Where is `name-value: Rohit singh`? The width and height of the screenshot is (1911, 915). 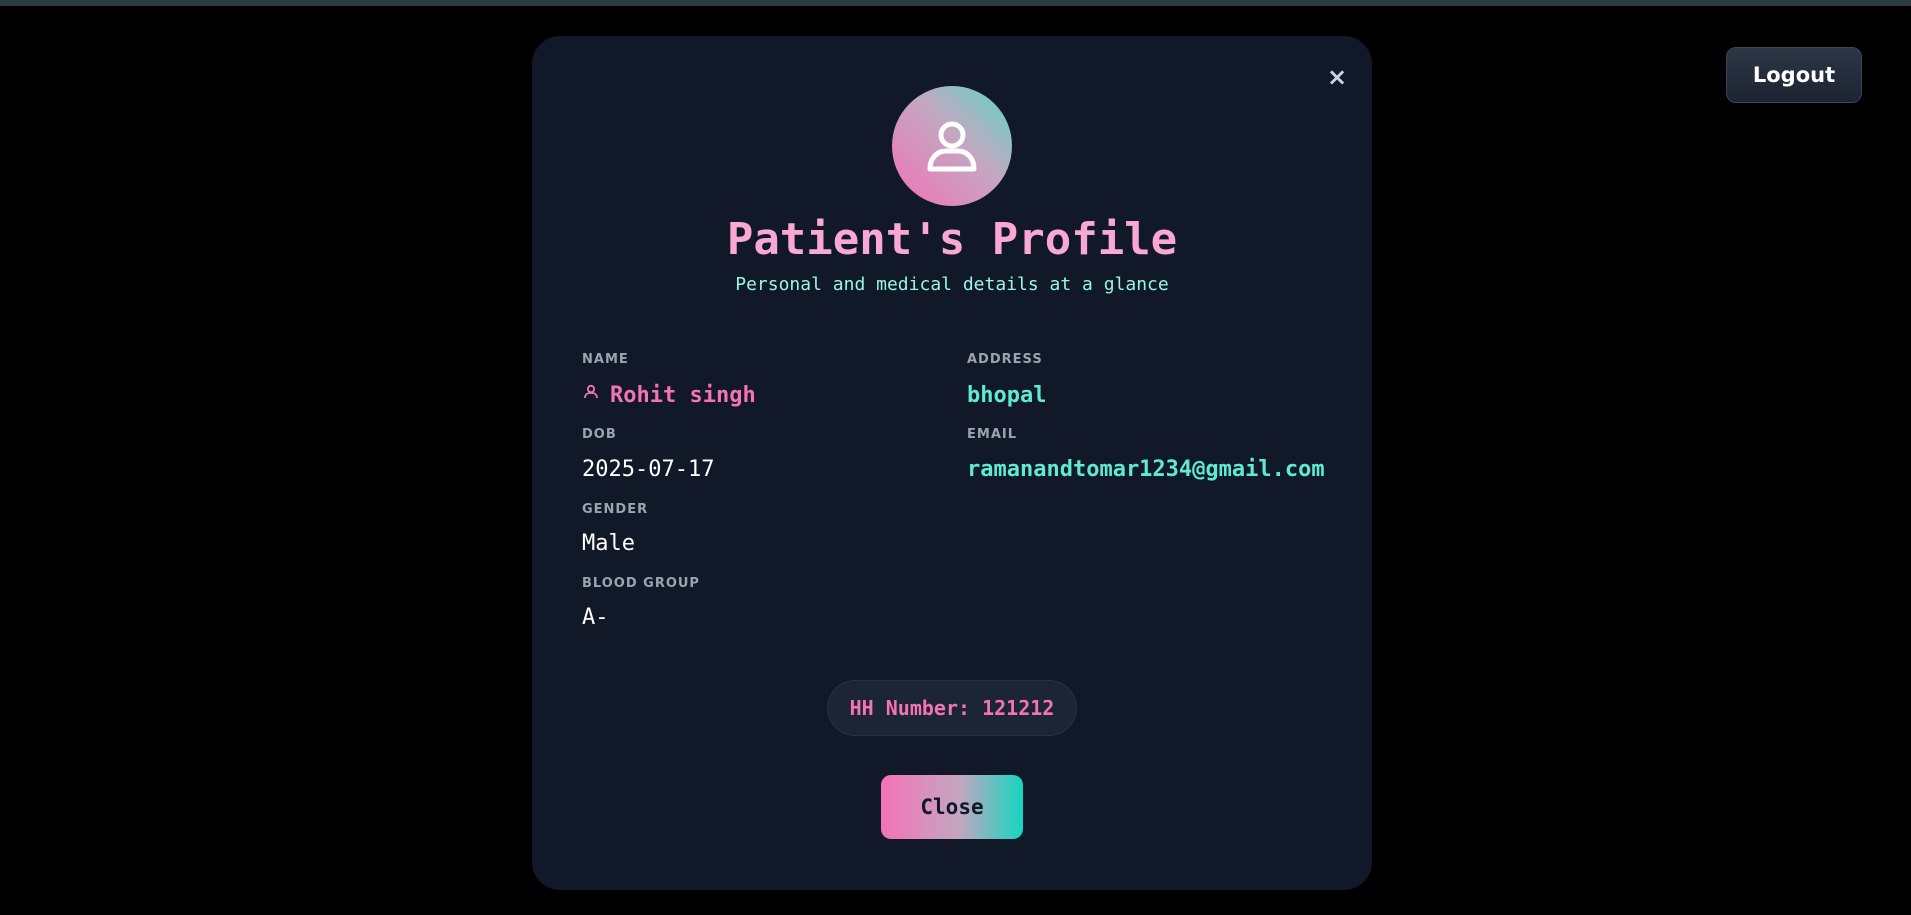 name-value: Rohit singh is located at coordinates (669, 395).